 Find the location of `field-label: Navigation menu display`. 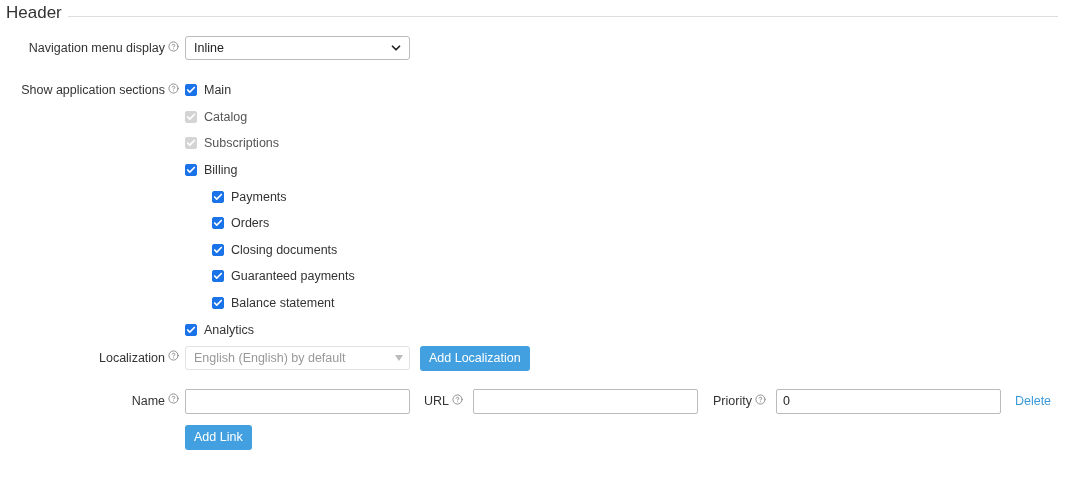

field-label: Navigation menu display is located at coordinates (96, 48).